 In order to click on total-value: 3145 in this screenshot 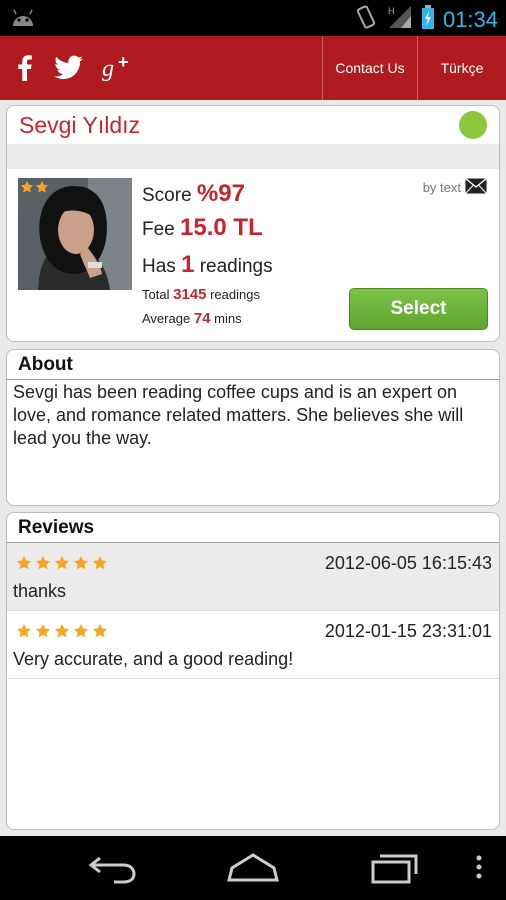, I will do `click(190, 294)`.